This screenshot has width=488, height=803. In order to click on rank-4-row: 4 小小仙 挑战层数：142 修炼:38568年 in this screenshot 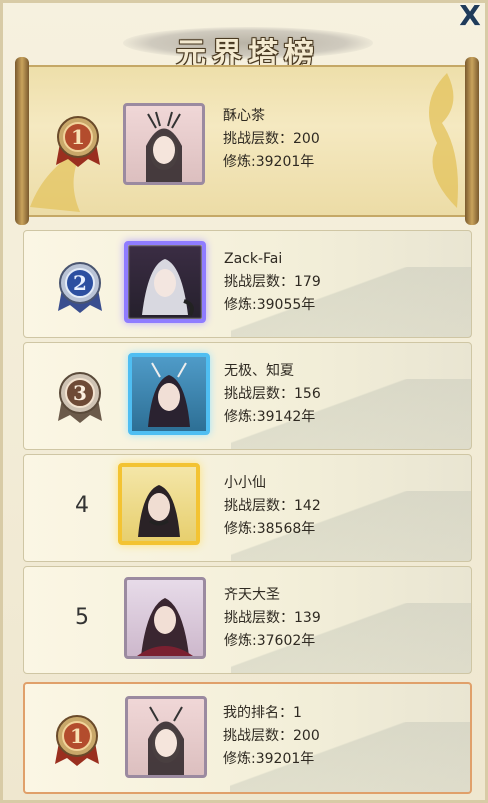, I will do `click(247, 508)`.